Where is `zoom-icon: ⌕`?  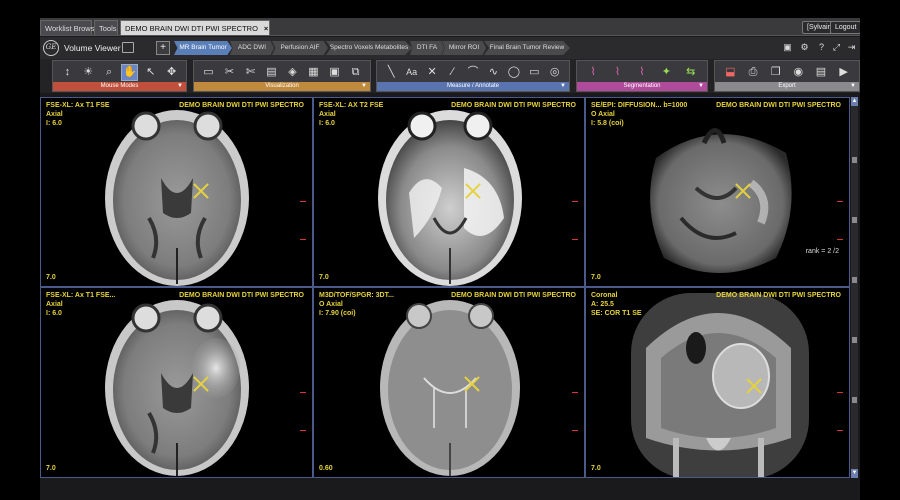 zoom-icon: ⌕ is located at coordinates (109, 72).